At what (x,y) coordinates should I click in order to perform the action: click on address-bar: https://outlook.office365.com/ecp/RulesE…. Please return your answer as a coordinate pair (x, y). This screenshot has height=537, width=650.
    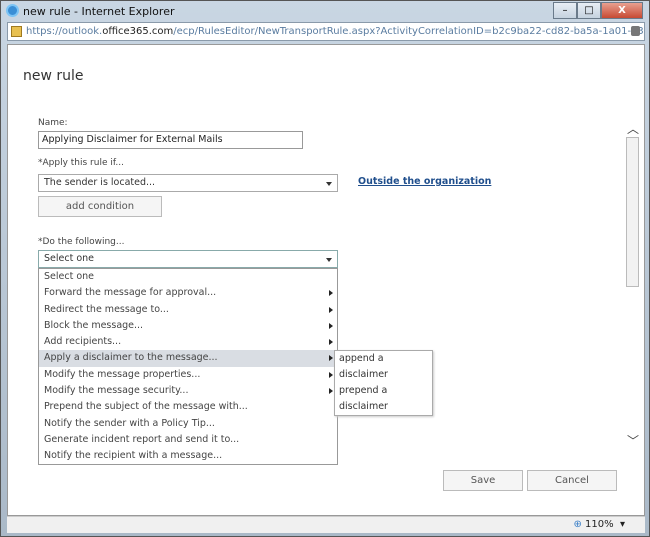
    Looking at the image, I should click on (326, 31).